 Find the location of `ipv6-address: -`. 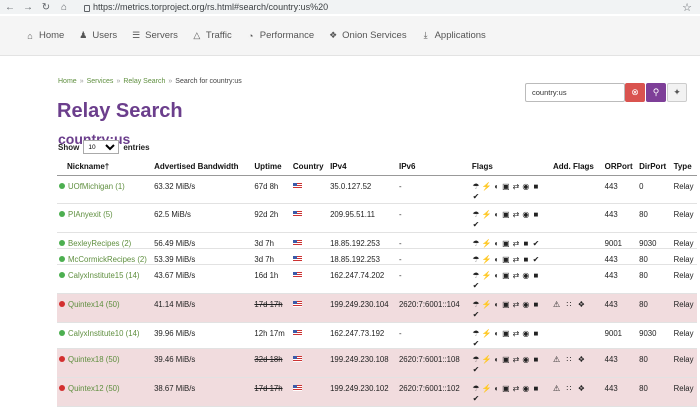

ipv6-address: - is located at coordinates (400, 214).